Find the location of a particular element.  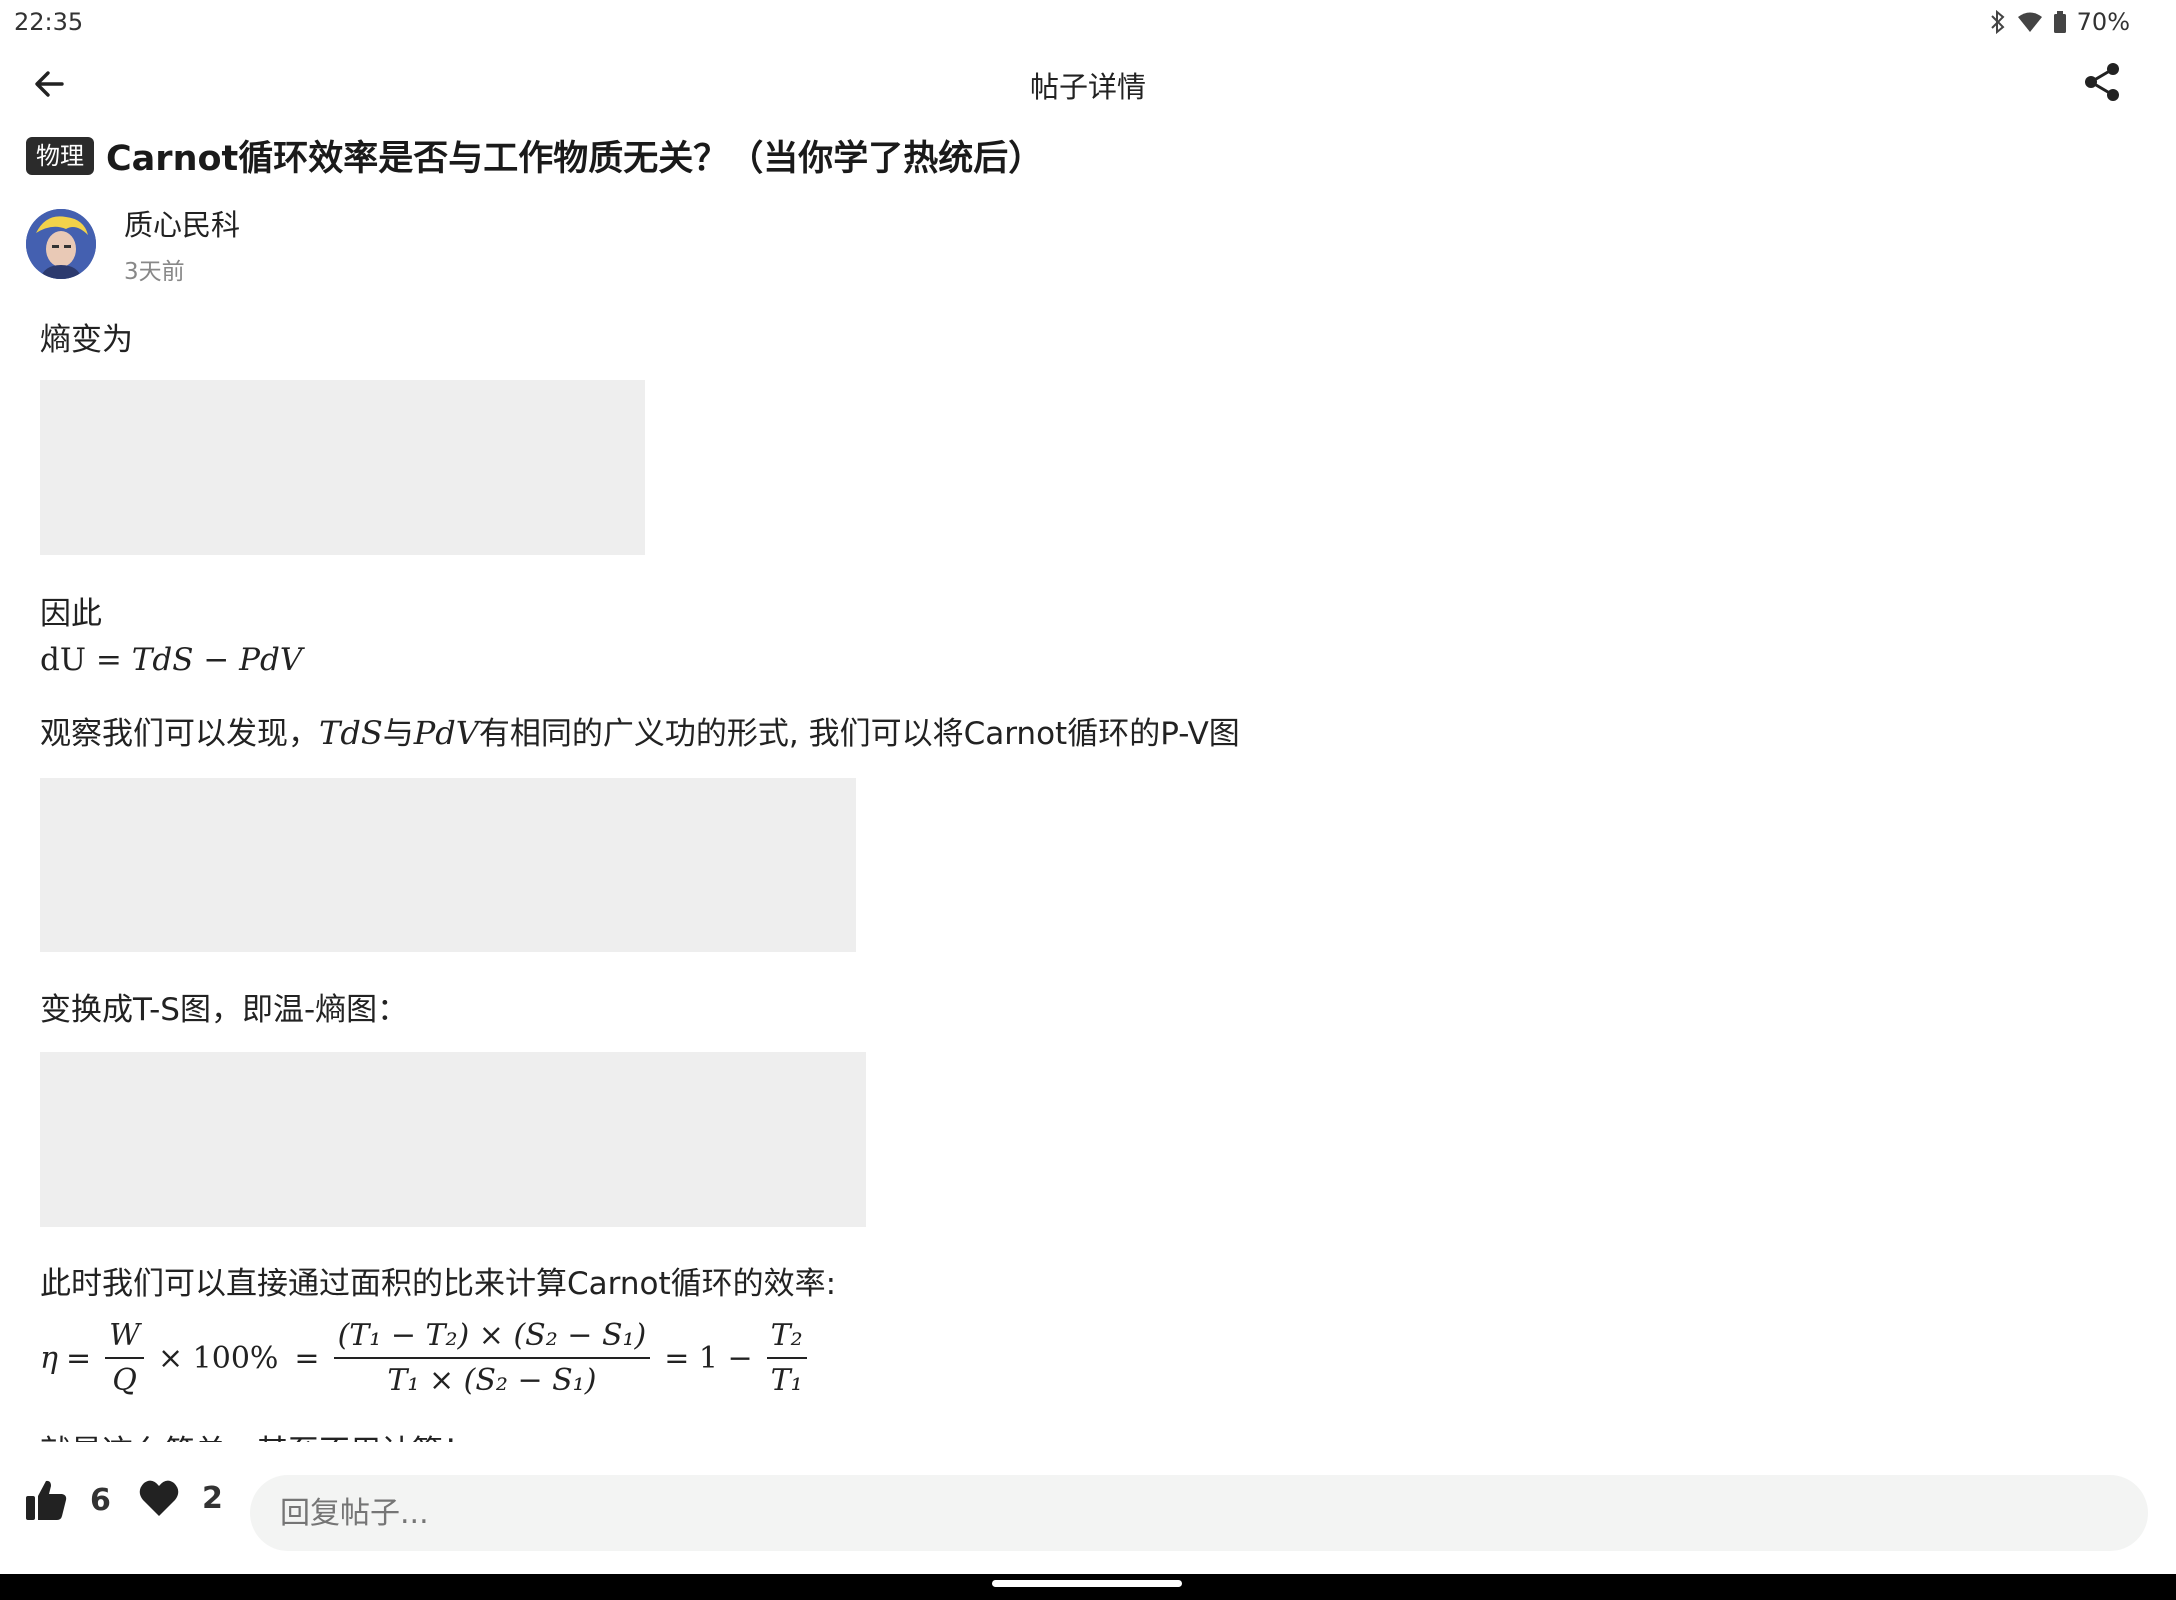

author-info: 质心民科 3天前 is located at coordinates (133, 244).